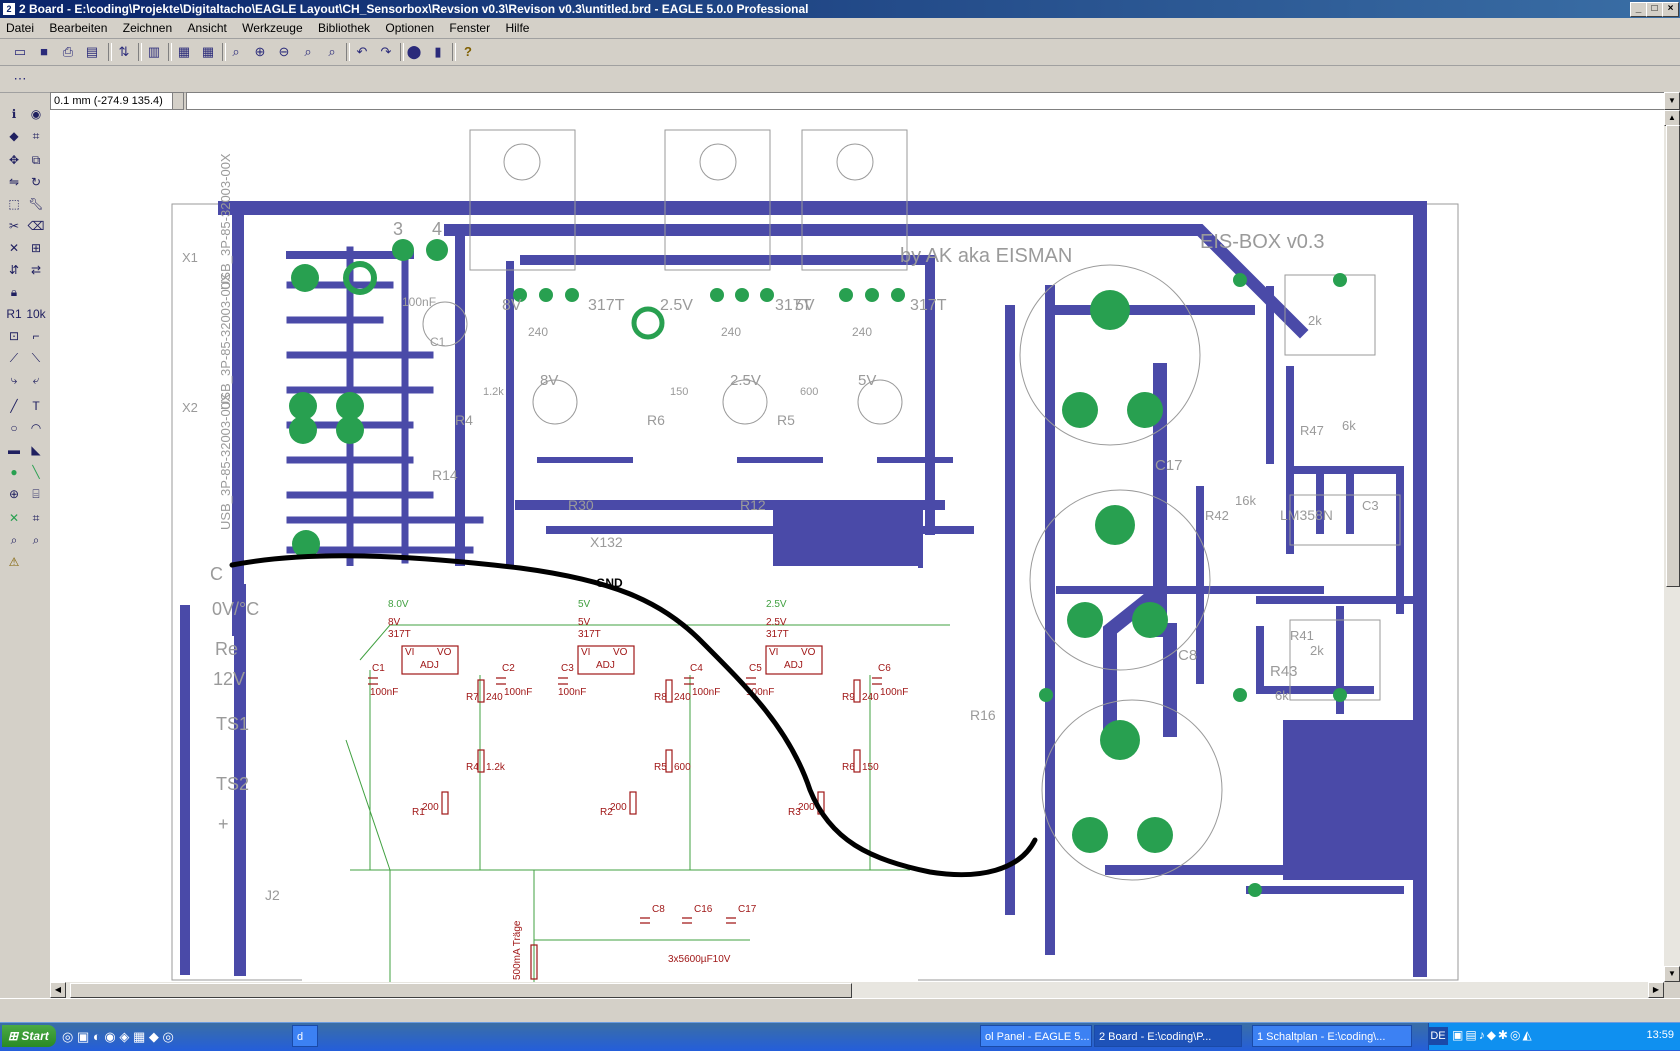 Image resolution: width=1680 pixels, height=1051 pixels. Describe the element at coordinates (1492, 1035) in the screenshot. I see `antivirus-icon: ◆` at that location.